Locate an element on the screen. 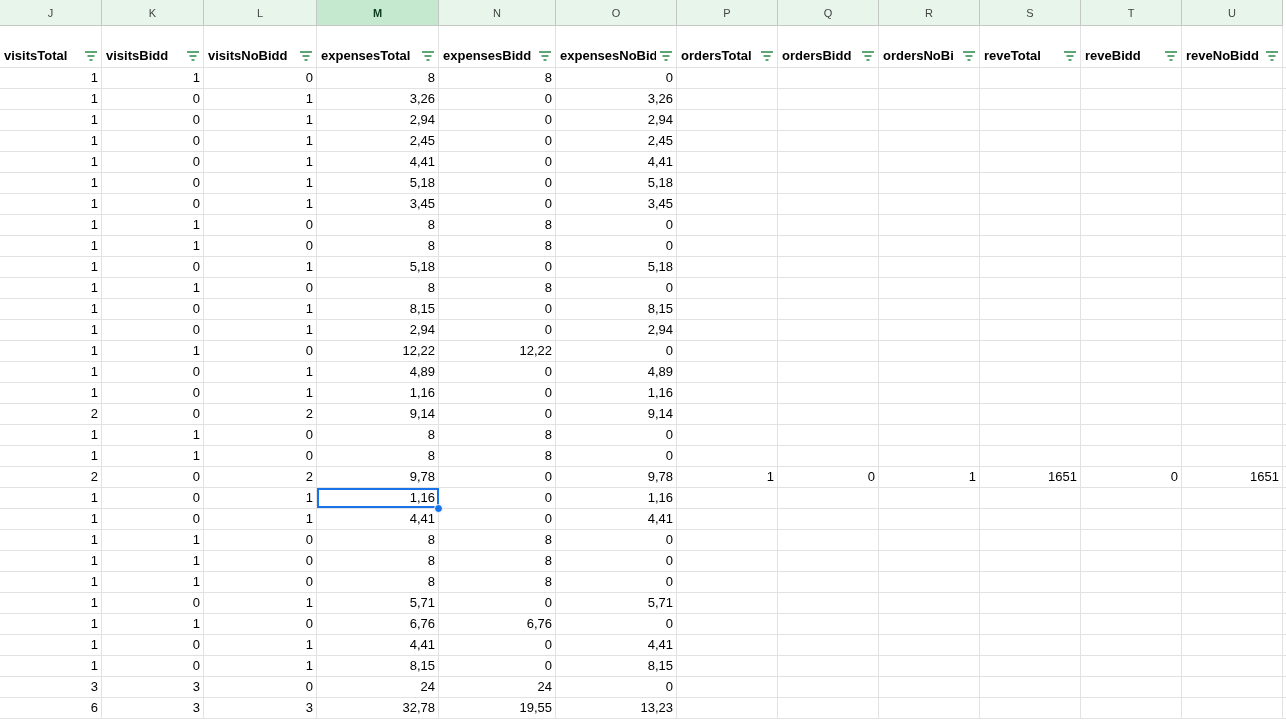 The height and width of the screenshot is (724, 1286). column-letter: Q is located at coordinates (828, 13).